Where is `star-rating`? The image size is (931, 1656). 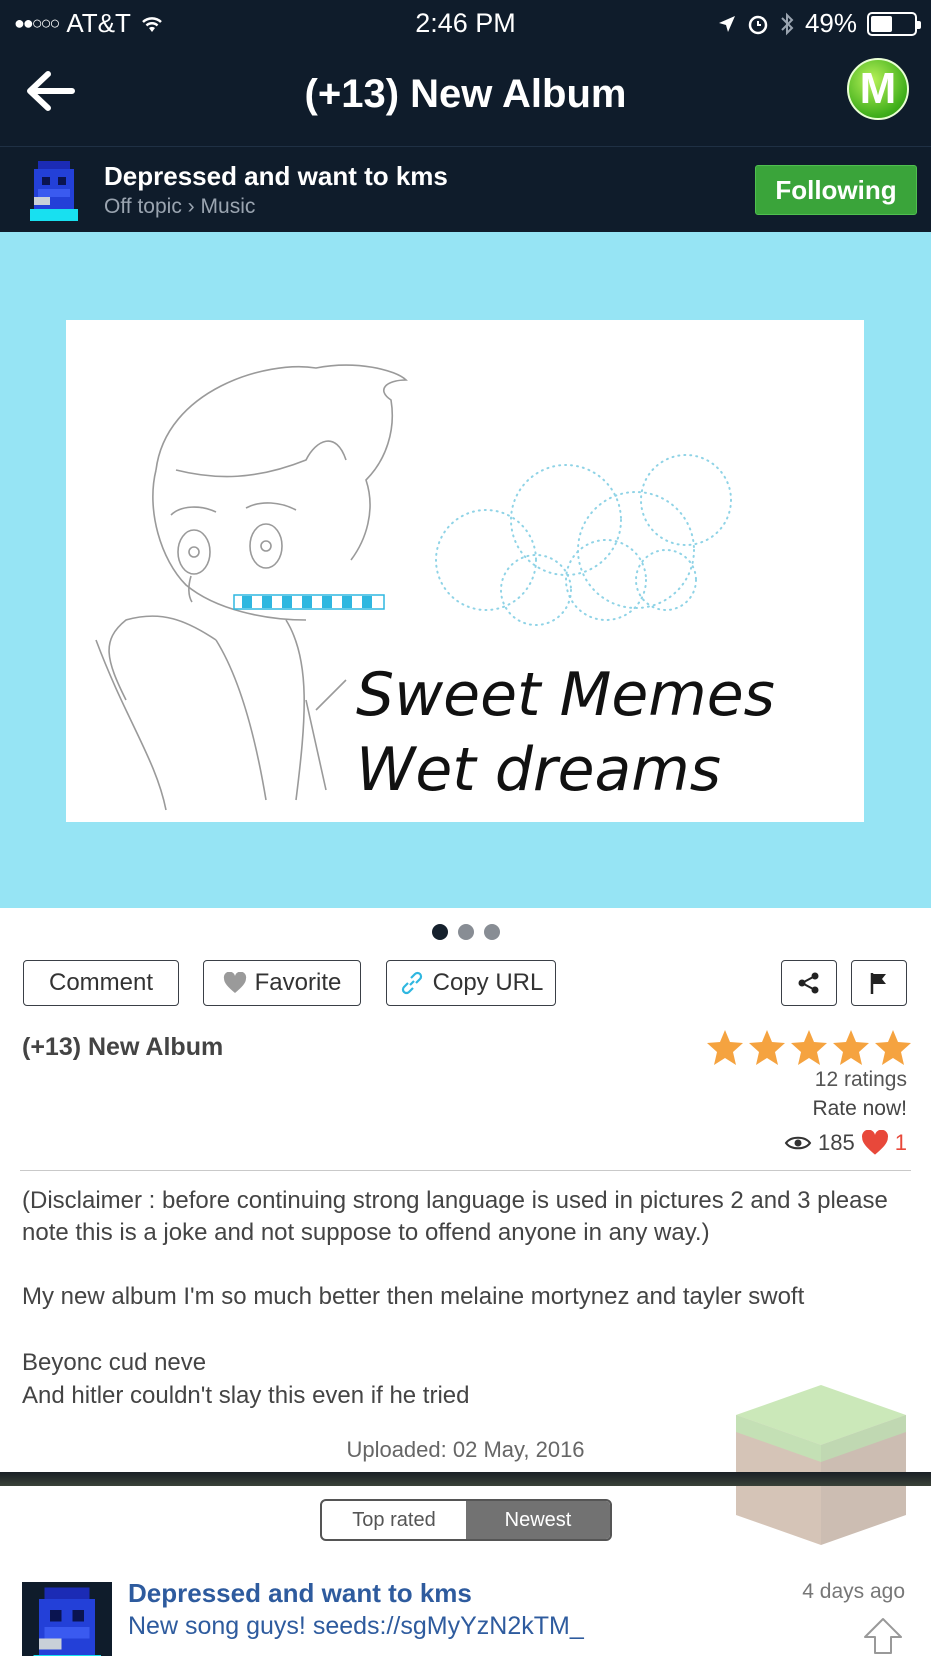
star-rating is located at coordinates (809, 1047).